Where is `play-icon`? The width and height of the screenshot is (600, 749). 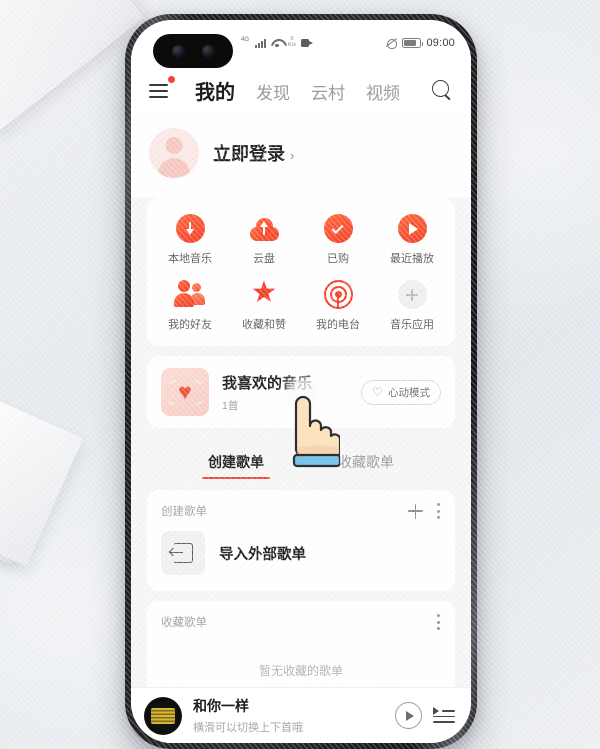 play-icon is located at coordinates (408, 715).